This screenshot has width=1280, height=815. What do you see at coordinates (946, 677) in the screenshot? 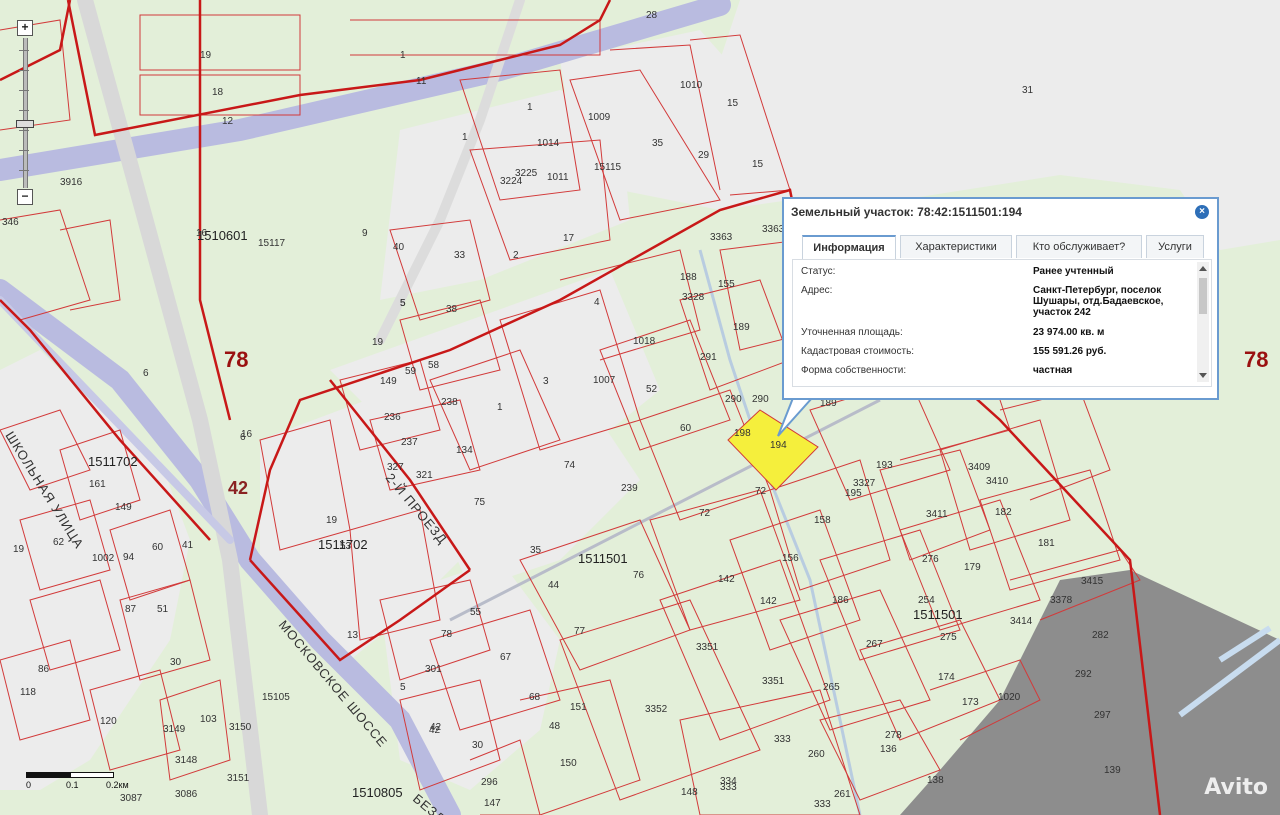
I see `parcel-label: 174` at bounding box center [946, 677].